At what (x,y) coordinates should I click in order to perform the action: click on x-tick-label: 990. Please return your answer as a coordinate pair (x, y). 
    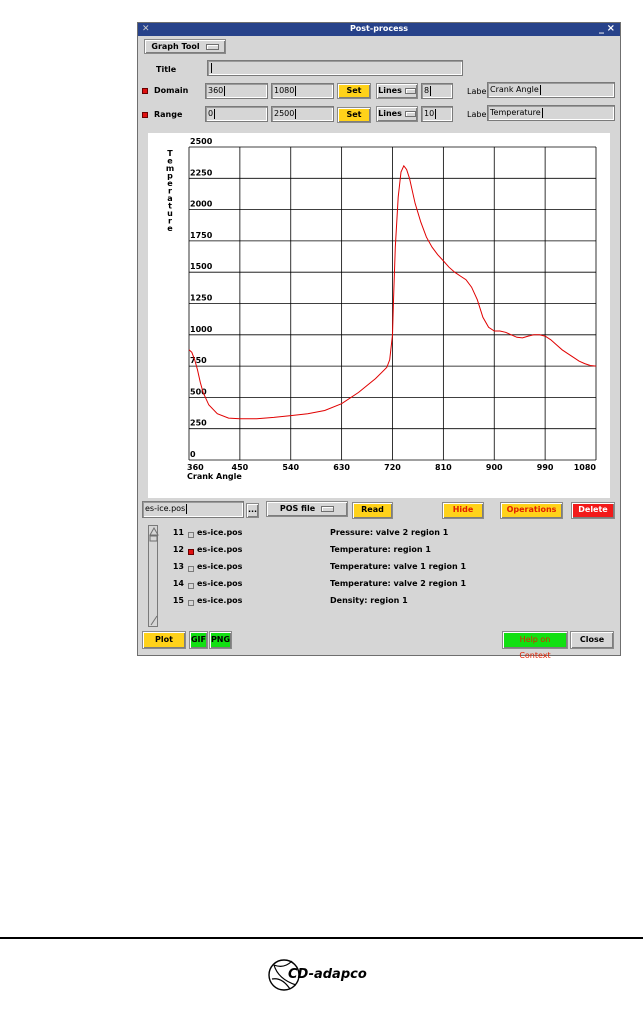
    Looking at the image, I should click on (545, 467).